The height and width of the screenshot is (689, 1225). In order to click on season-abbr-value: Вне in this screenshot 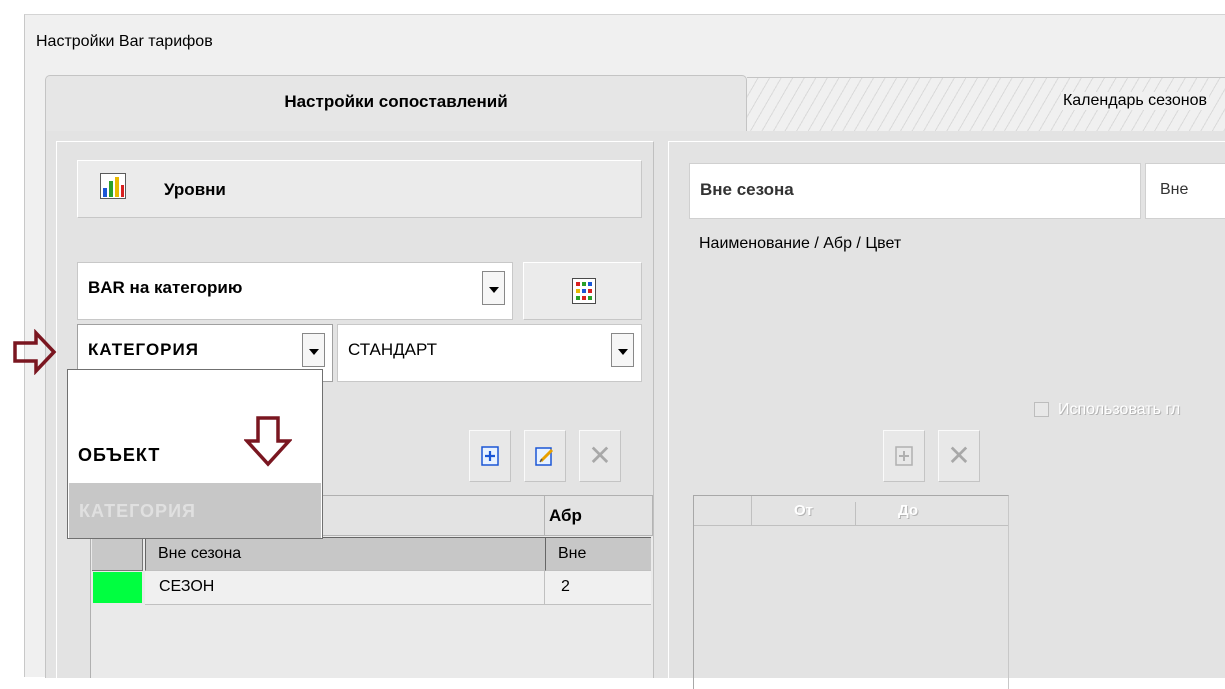, I will do `click(1174, 189)`.